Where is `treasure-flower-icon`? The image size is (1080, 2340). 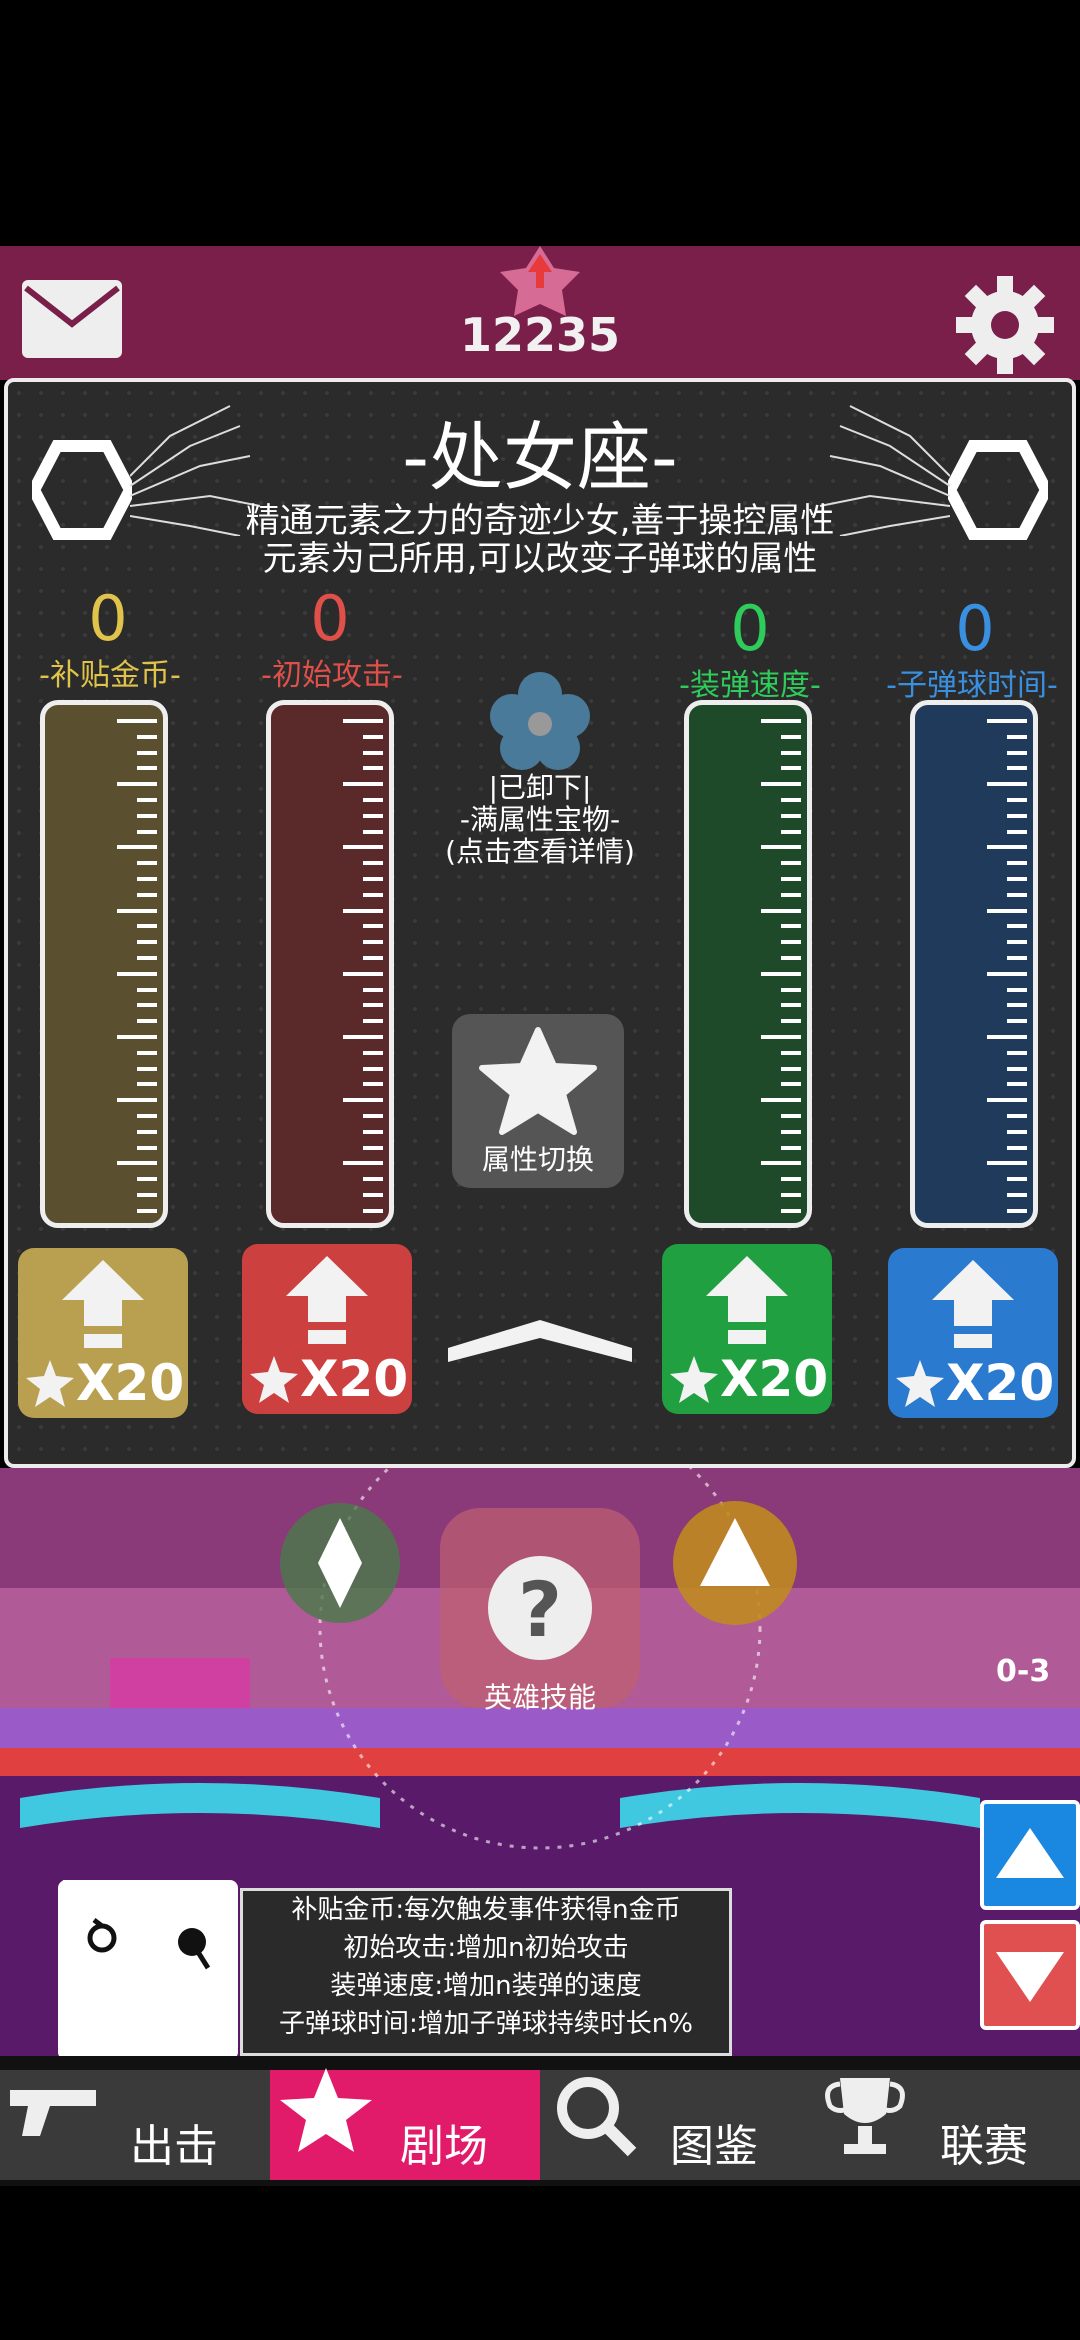 treasure-flower-icon is located at coordinates (540, 722).